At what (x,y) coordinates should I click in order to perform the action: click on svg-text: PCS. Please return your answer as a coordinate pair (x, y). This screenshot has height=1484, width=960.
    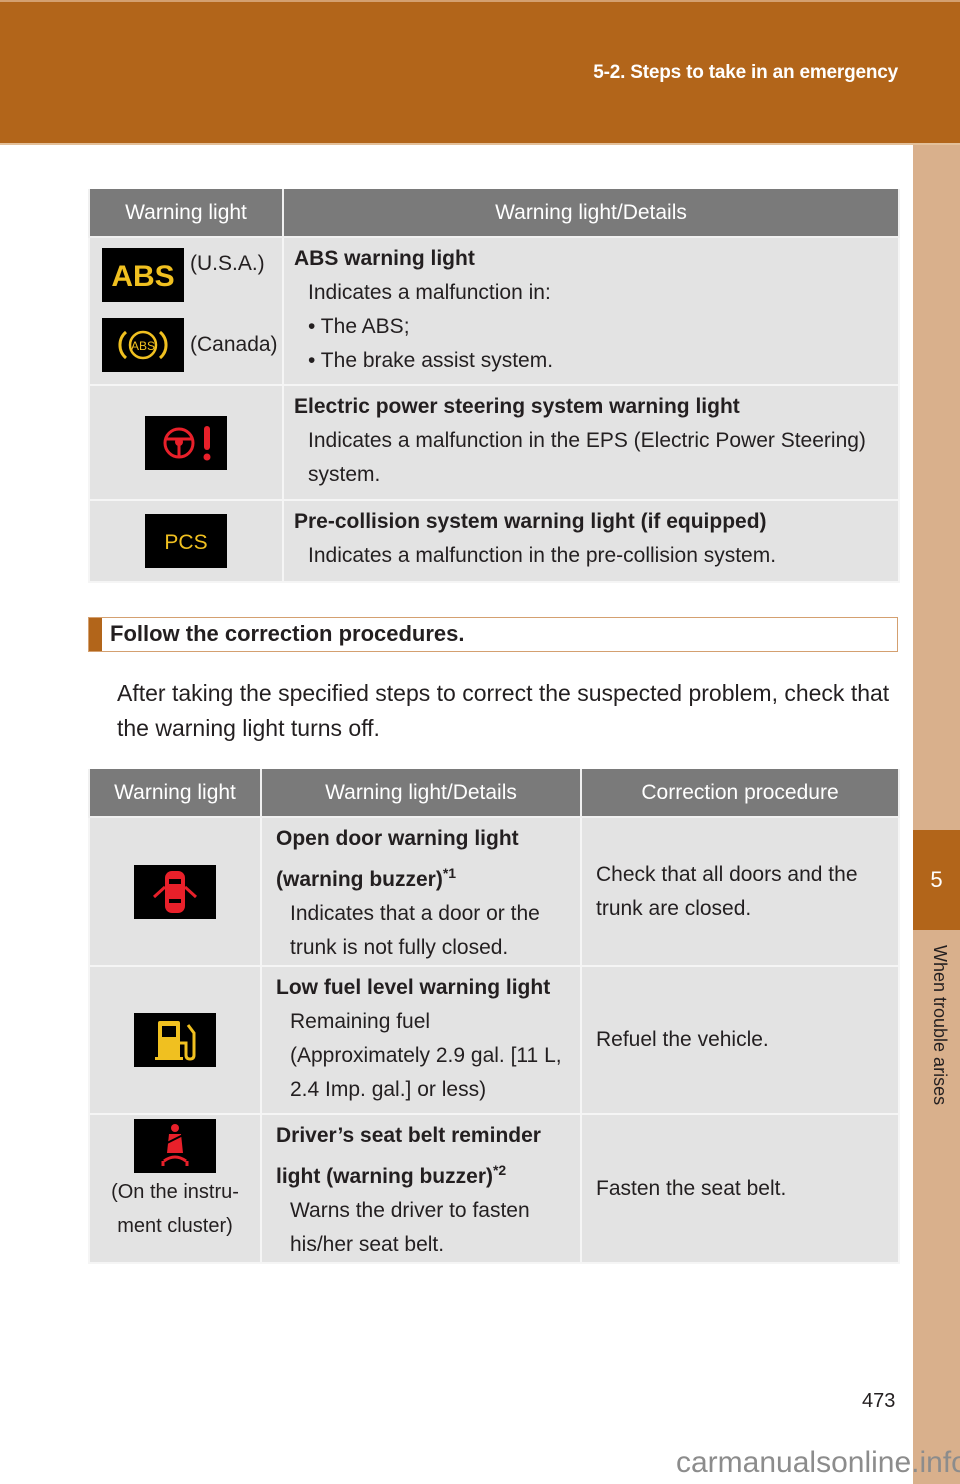
    Looking at the image, I should click on (185, 542).